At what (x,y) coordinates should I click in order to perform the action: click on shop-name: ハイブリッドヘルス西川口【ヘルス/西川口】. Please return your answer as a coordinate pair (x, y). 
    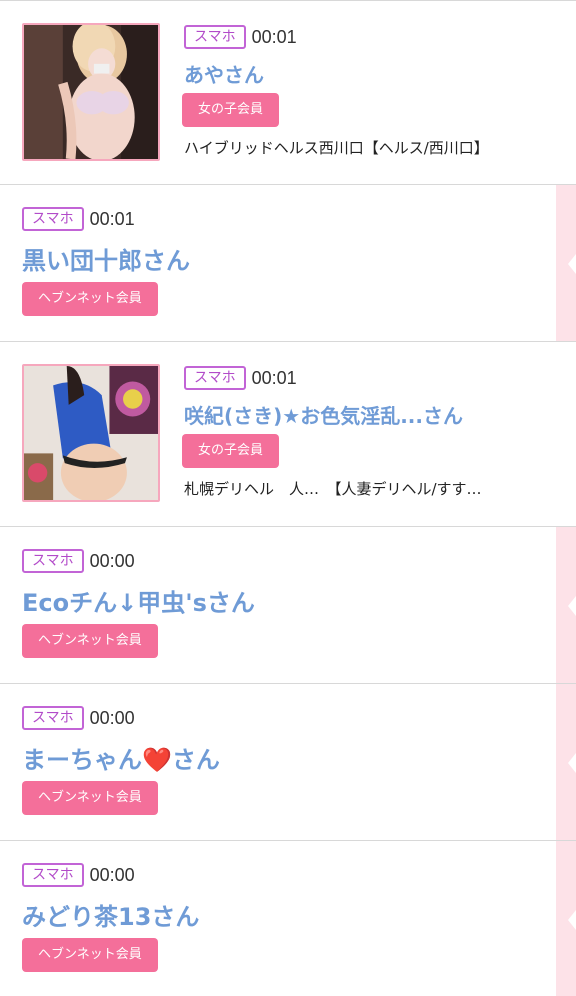
    Looking at the image, I should click on (336, 147).